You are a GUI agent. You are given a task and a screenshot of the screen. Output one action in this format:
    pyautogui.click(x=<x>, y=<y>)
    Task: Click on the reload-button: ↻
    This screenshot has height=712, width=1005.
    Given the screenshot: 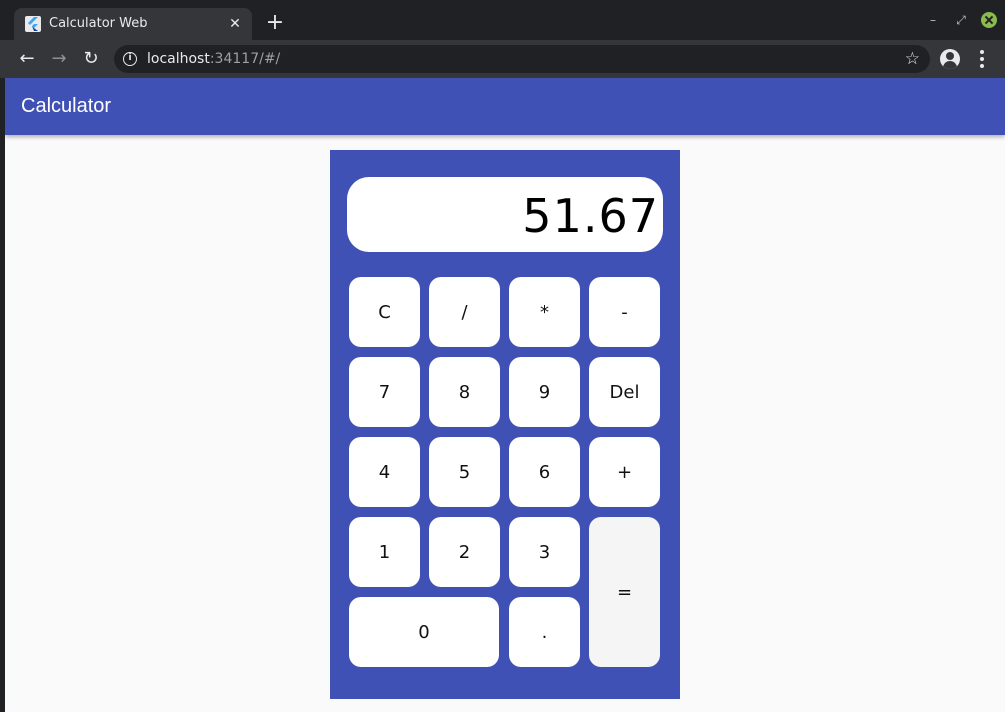 What is the action you would take?
    pyautogui.click(x=91, y=59)
    